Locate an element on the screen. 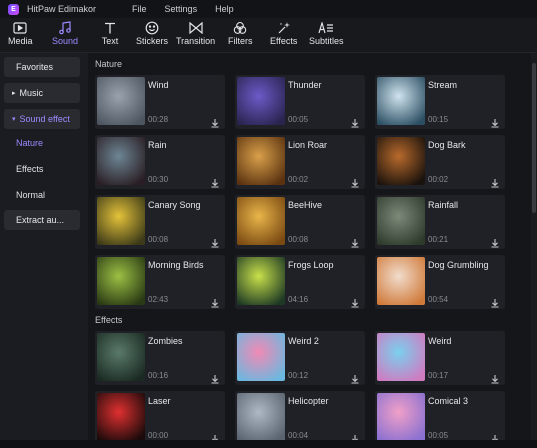  scrollbar is located at coordinates (534, 250).